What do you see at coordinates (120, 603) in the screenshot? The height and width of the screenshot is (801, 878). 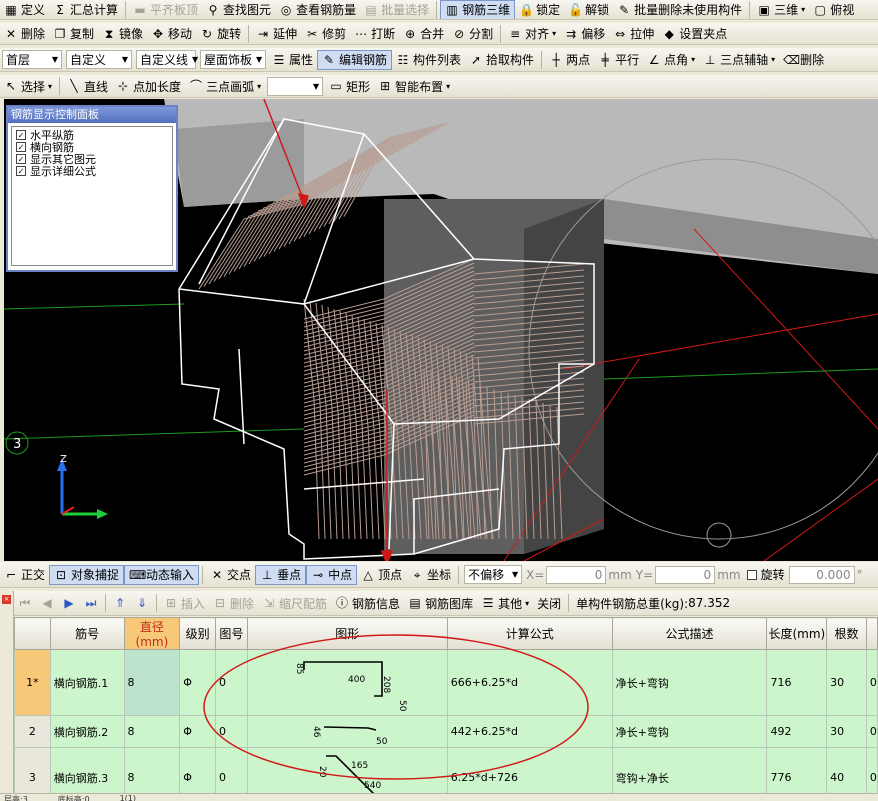 I see `move-up-icon: ⇑` at bounding box center [120, 603].